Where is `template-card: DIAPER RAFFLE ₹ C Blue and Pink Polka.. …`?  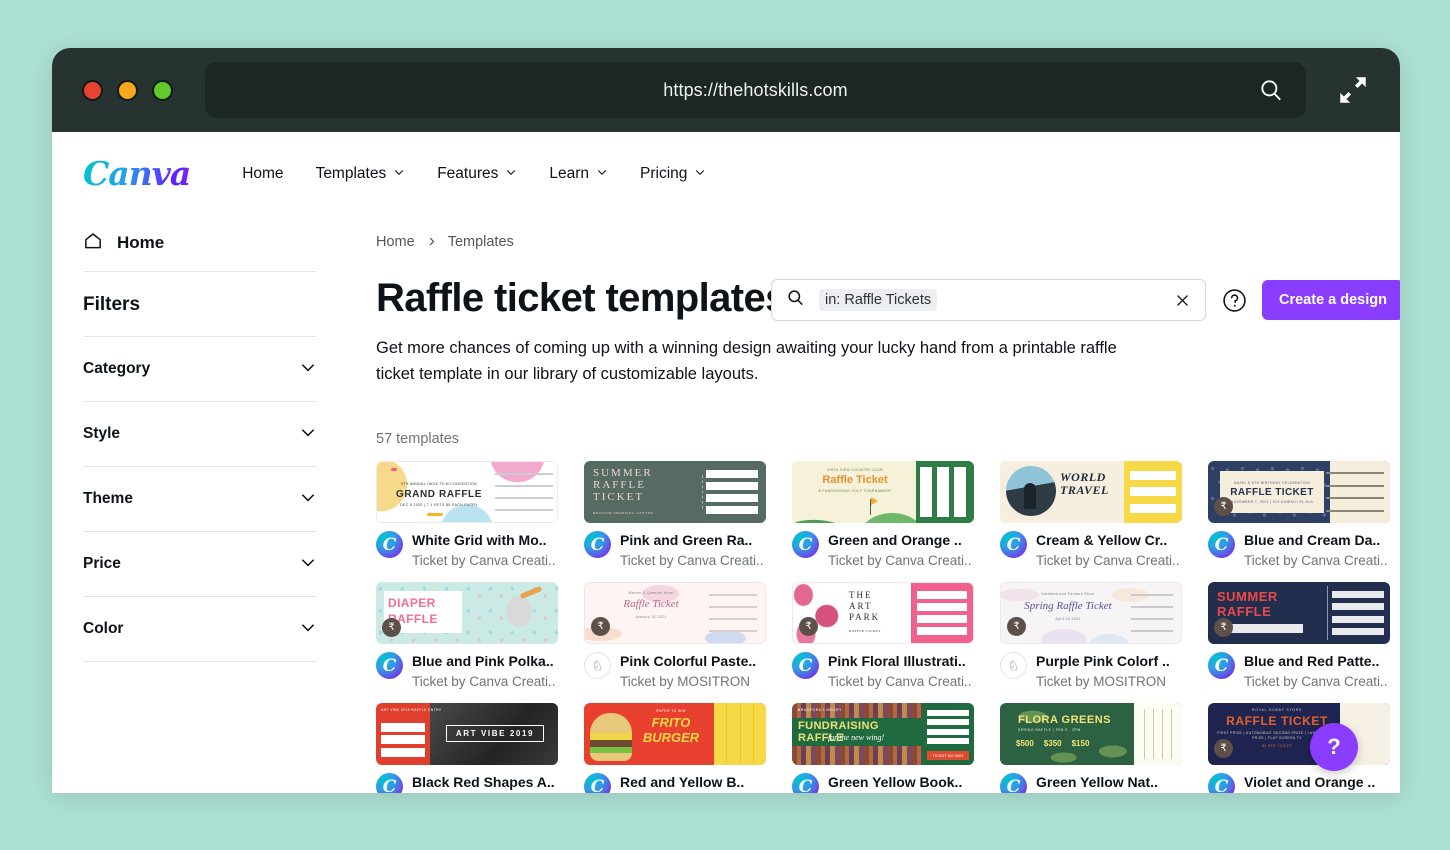
template-card: DIAPER RAFFLE ₹ C Blue and Pink Polka.. … is located at coordinates (467, 637).